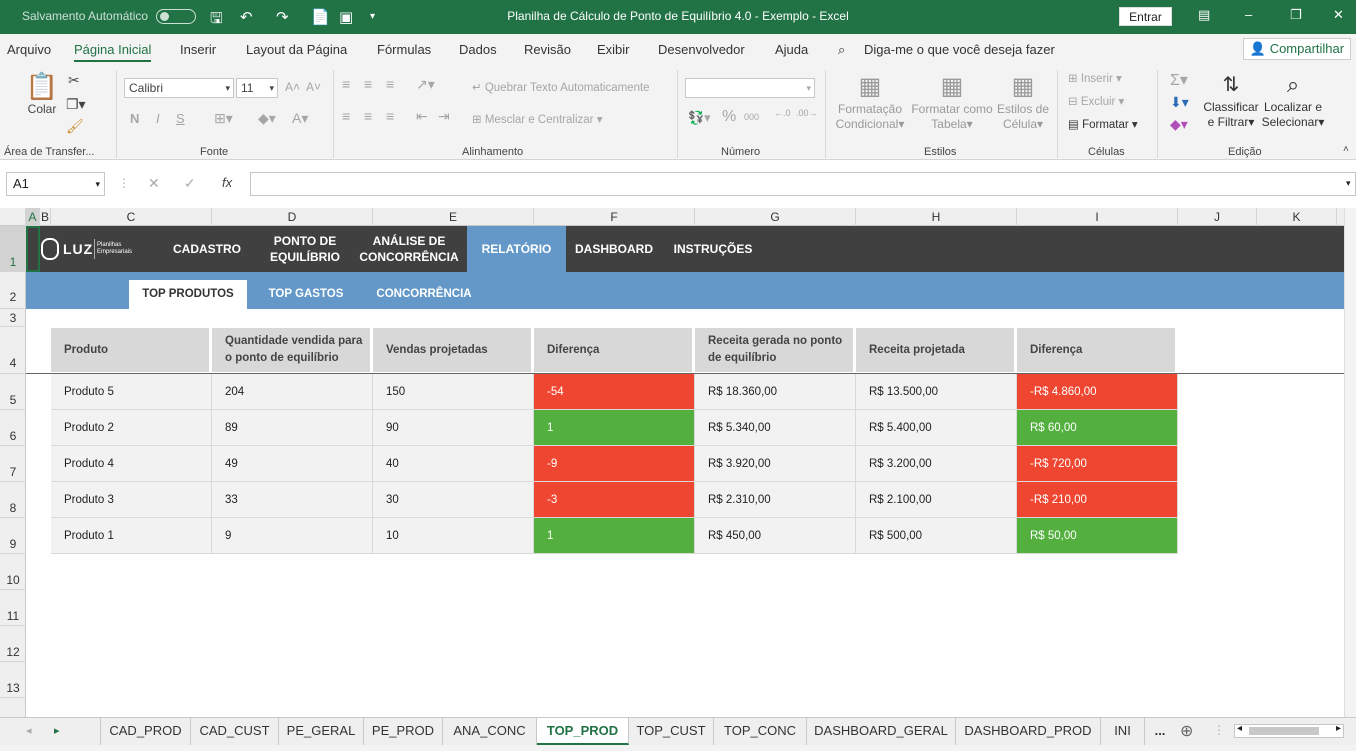 The width and height of the screenshot is (1356, 751). What do you see at coordinates (1097, 217) in the screenshot?
I see `col-header-i: I` at bounding box center [1097, 217].